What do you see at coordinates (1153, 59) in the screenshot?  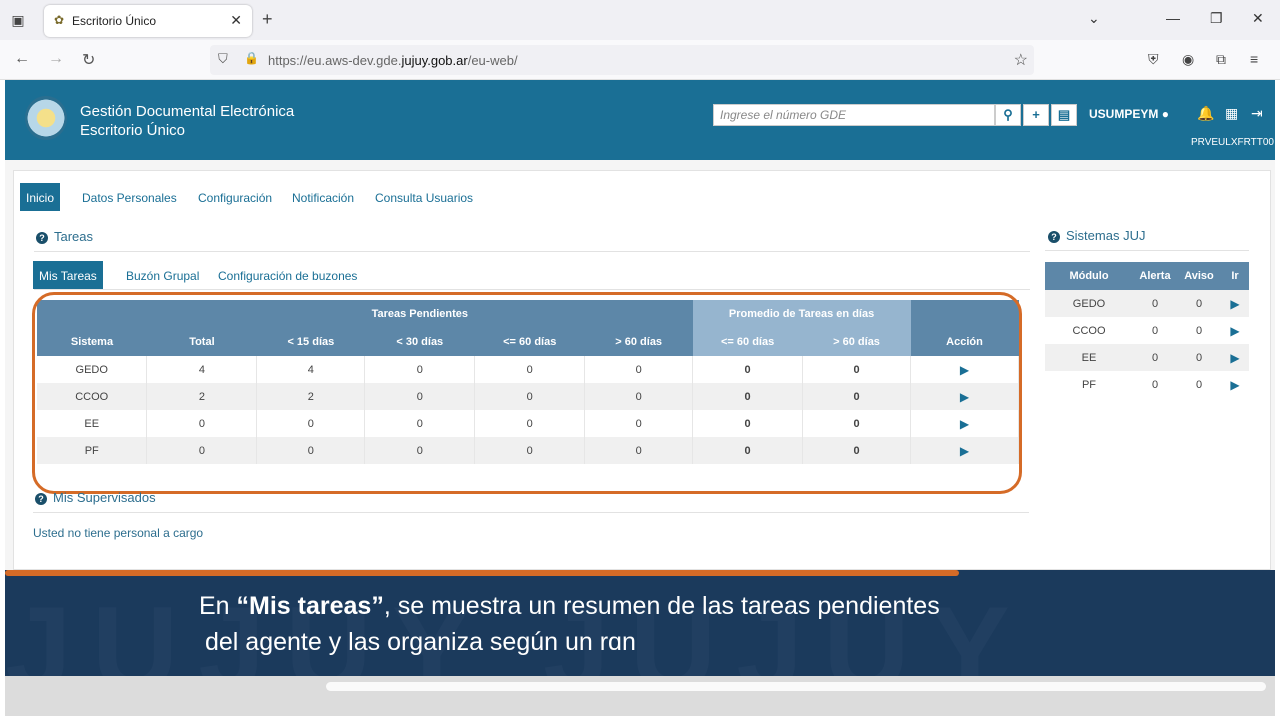 I see `pocket-icon: ⛨` at bounding box center [1153, 59].